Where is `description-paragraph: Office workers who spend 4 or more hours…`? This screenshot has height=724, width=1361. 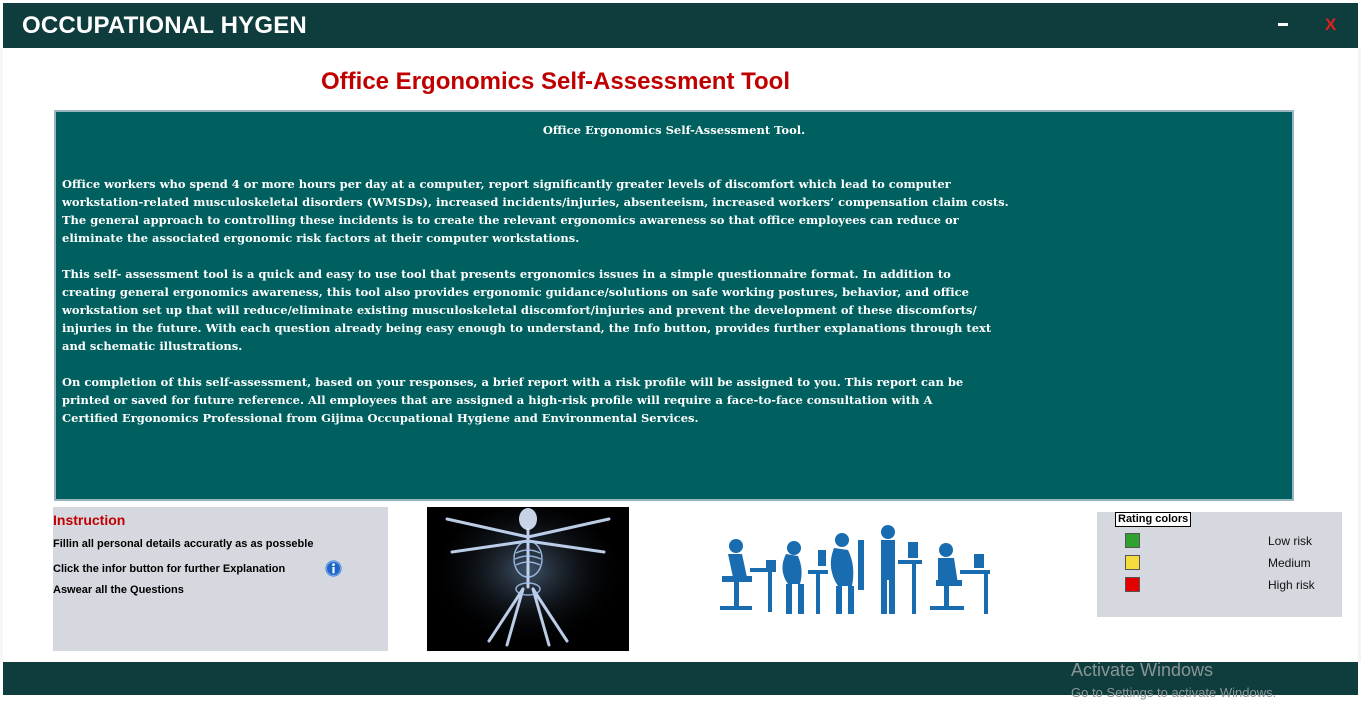
description-paragraph: Office workers who spend 4 or more hours… is located at coordinates (535, 211).